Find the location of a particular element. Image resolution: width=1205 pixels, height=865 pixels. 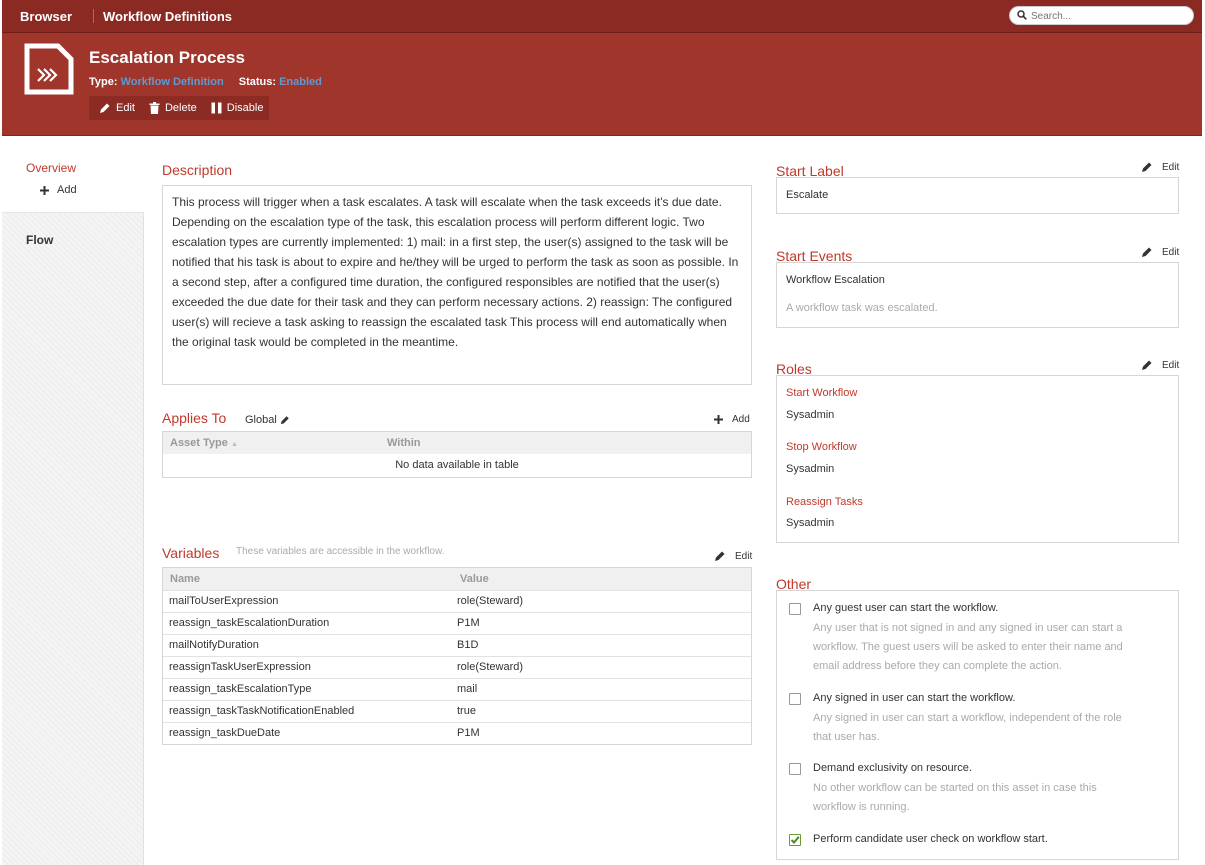

trash-icon is located at coordinates (154, 108).